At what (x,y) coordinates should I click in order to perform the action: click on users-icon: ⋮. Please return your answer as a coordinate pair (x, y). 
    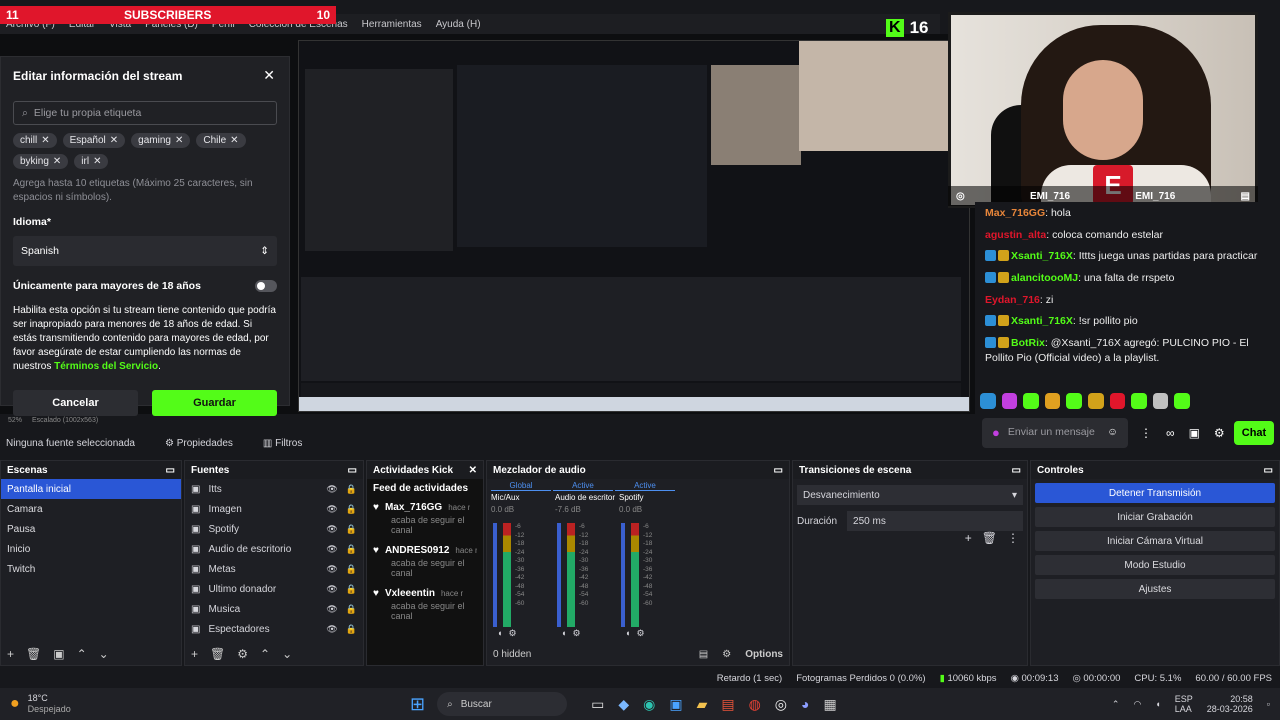
    Looking at the image, I should click on (1146, 433).